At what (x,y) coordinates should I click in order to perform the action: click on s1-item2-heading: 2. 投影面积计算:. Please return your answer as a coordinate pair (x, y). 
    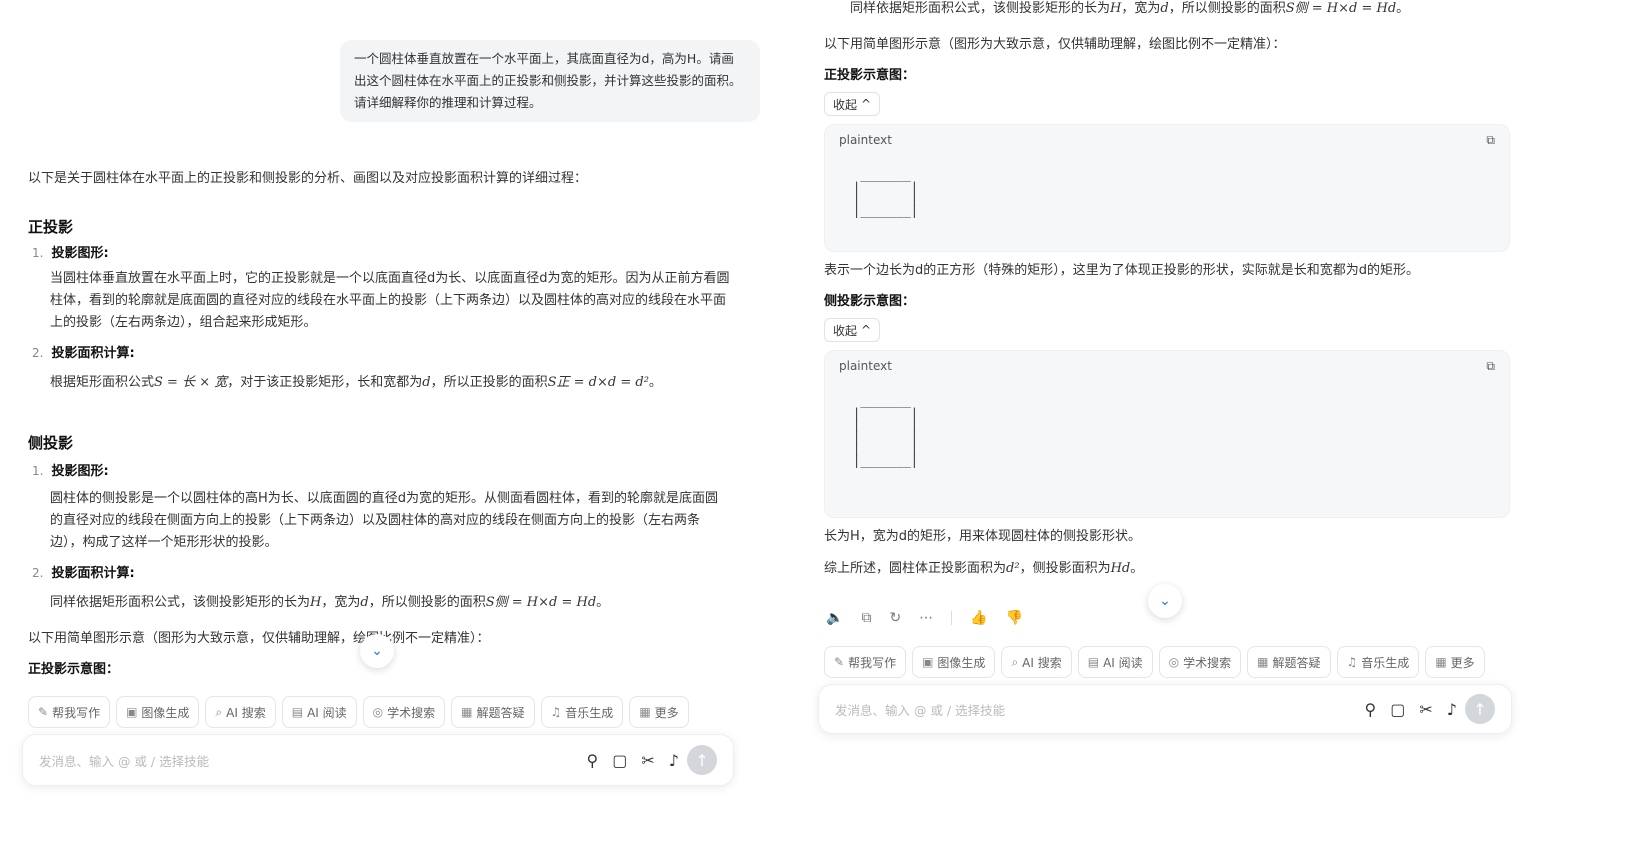
    Looking at the image, I should click on (83, 353).